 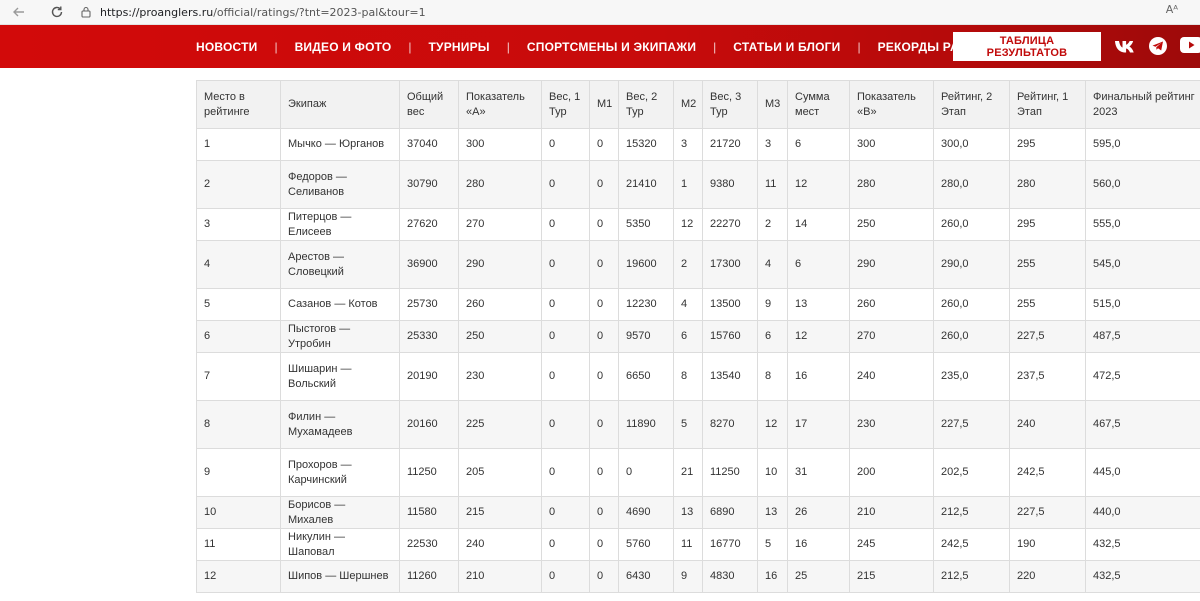 What do you see at coordinates (340, 104) in the screenshot?
I see `column-header-crew: Экипаж` at bounding box center [340, 104].